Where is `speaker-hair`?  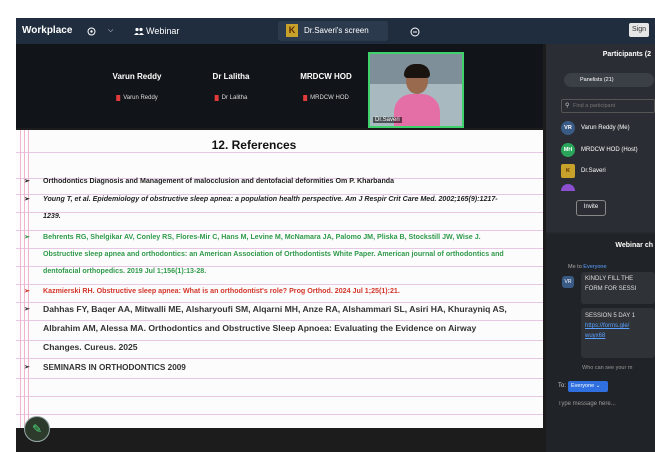
speaker-hair is located at coordinates (417, 71).